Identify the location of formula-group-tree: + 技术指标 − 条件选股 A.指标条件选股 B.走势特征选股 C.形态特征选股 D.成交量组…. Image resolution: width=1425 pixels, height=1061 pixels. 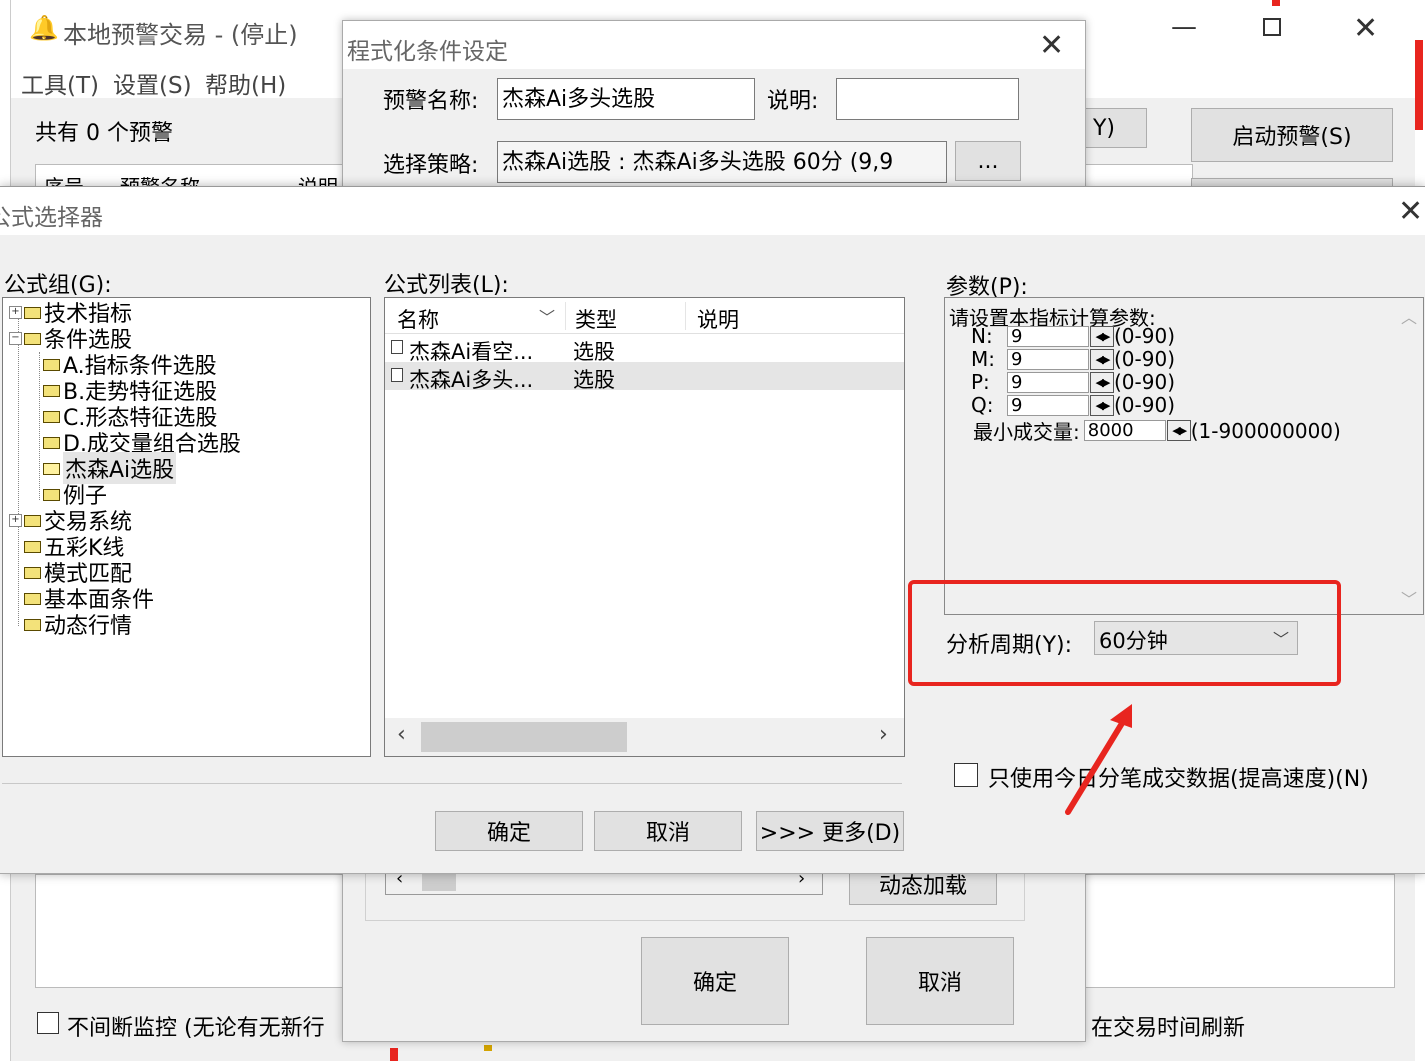
(186, 527).